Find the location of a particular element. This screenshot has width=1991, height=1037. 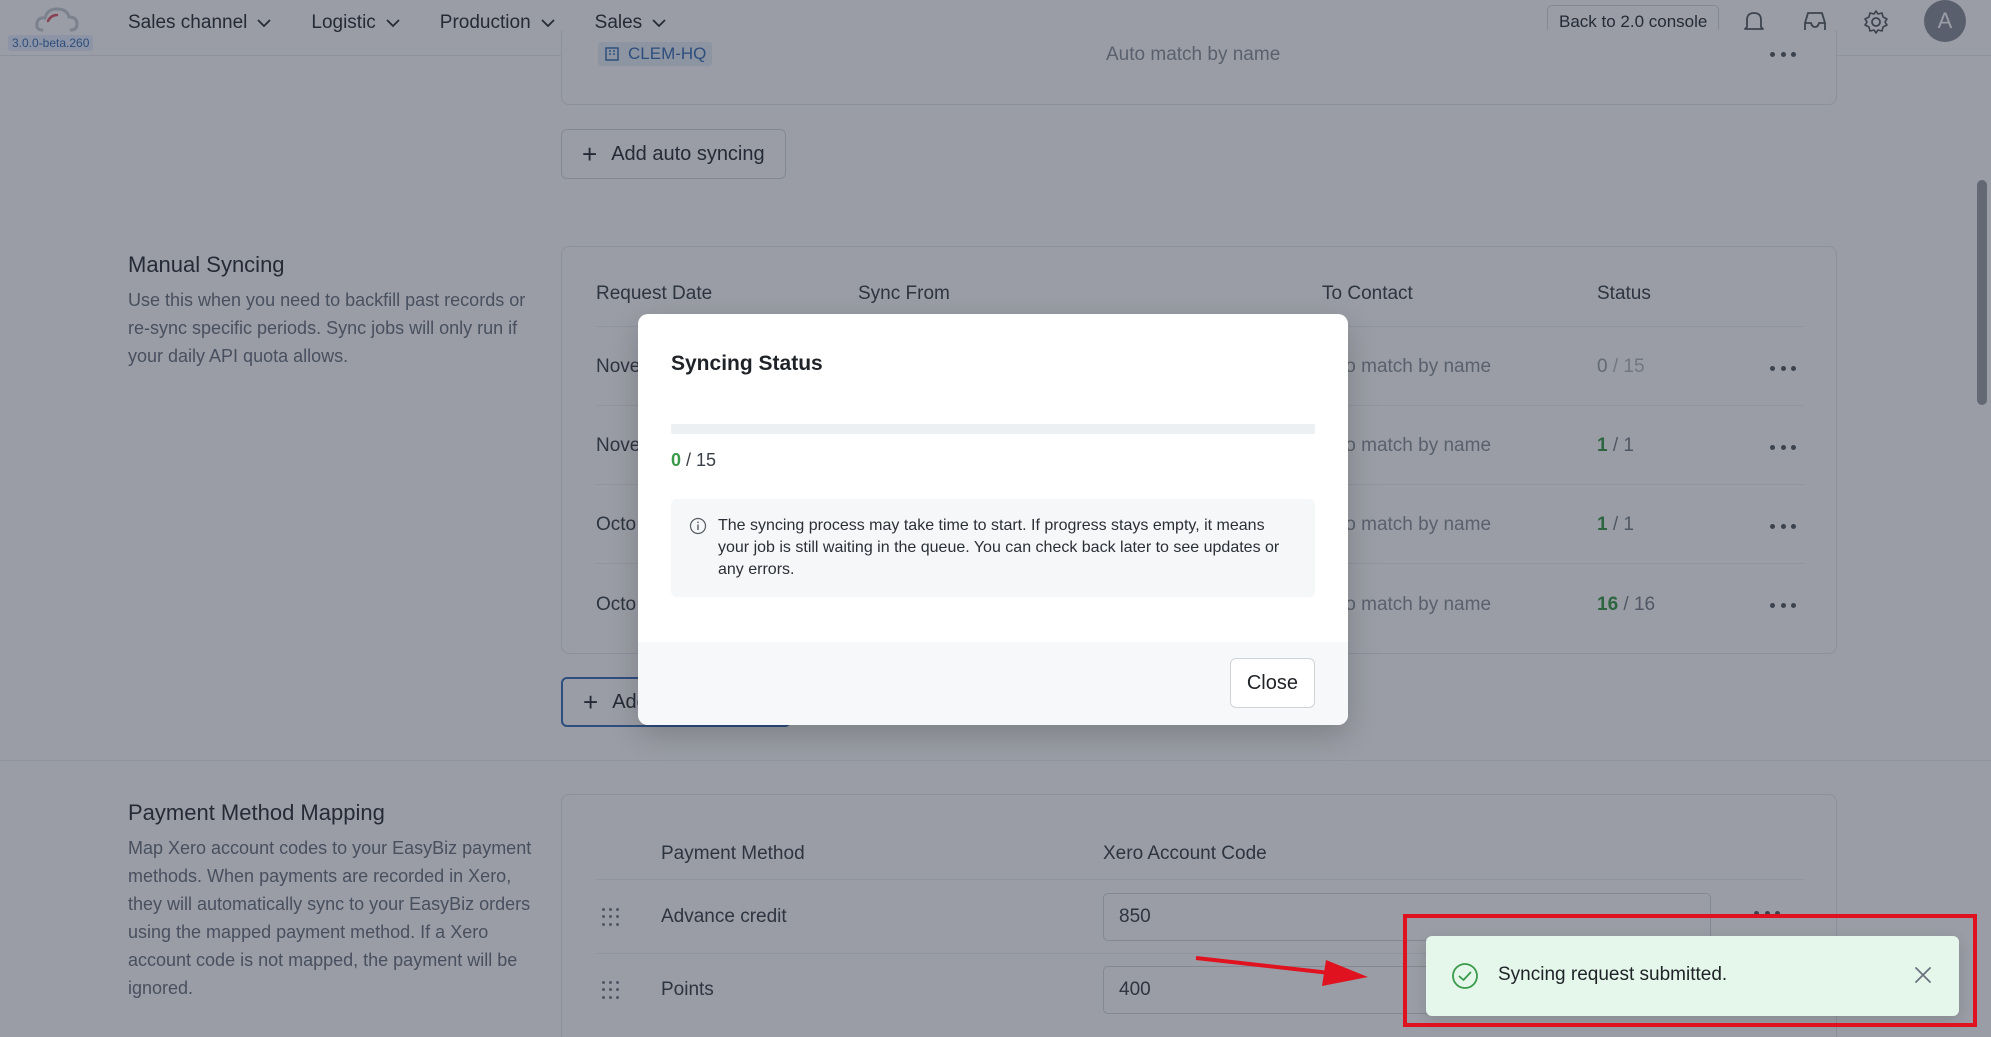

modal-footer: Close is located at coordinates (993, 683).